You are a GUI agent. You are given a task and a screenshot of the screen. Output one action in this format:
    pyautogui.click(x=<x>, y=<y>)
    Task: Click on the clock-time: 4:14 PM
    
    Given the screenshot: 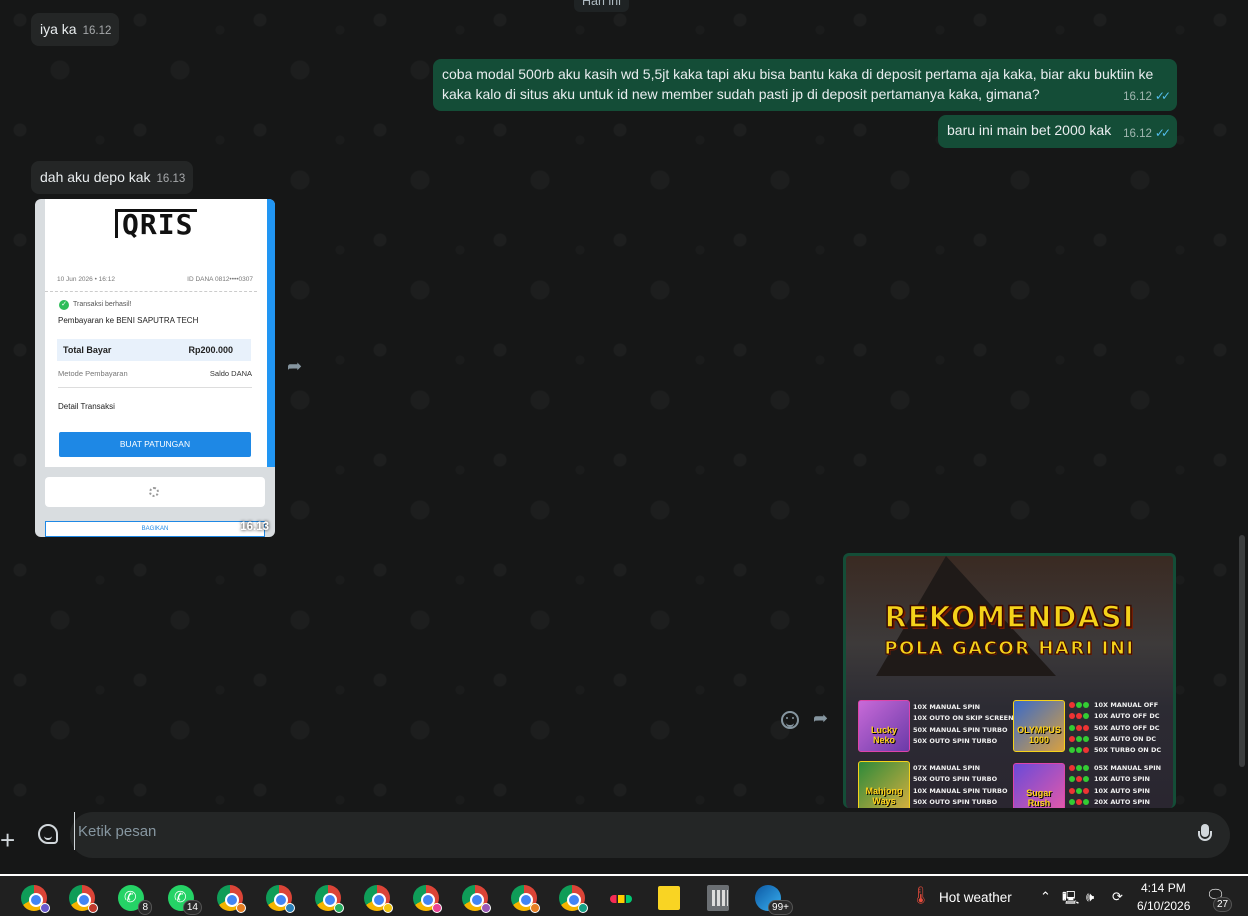 What is the action you would take?
    pyautogui.click(x=1163, y=888)
    